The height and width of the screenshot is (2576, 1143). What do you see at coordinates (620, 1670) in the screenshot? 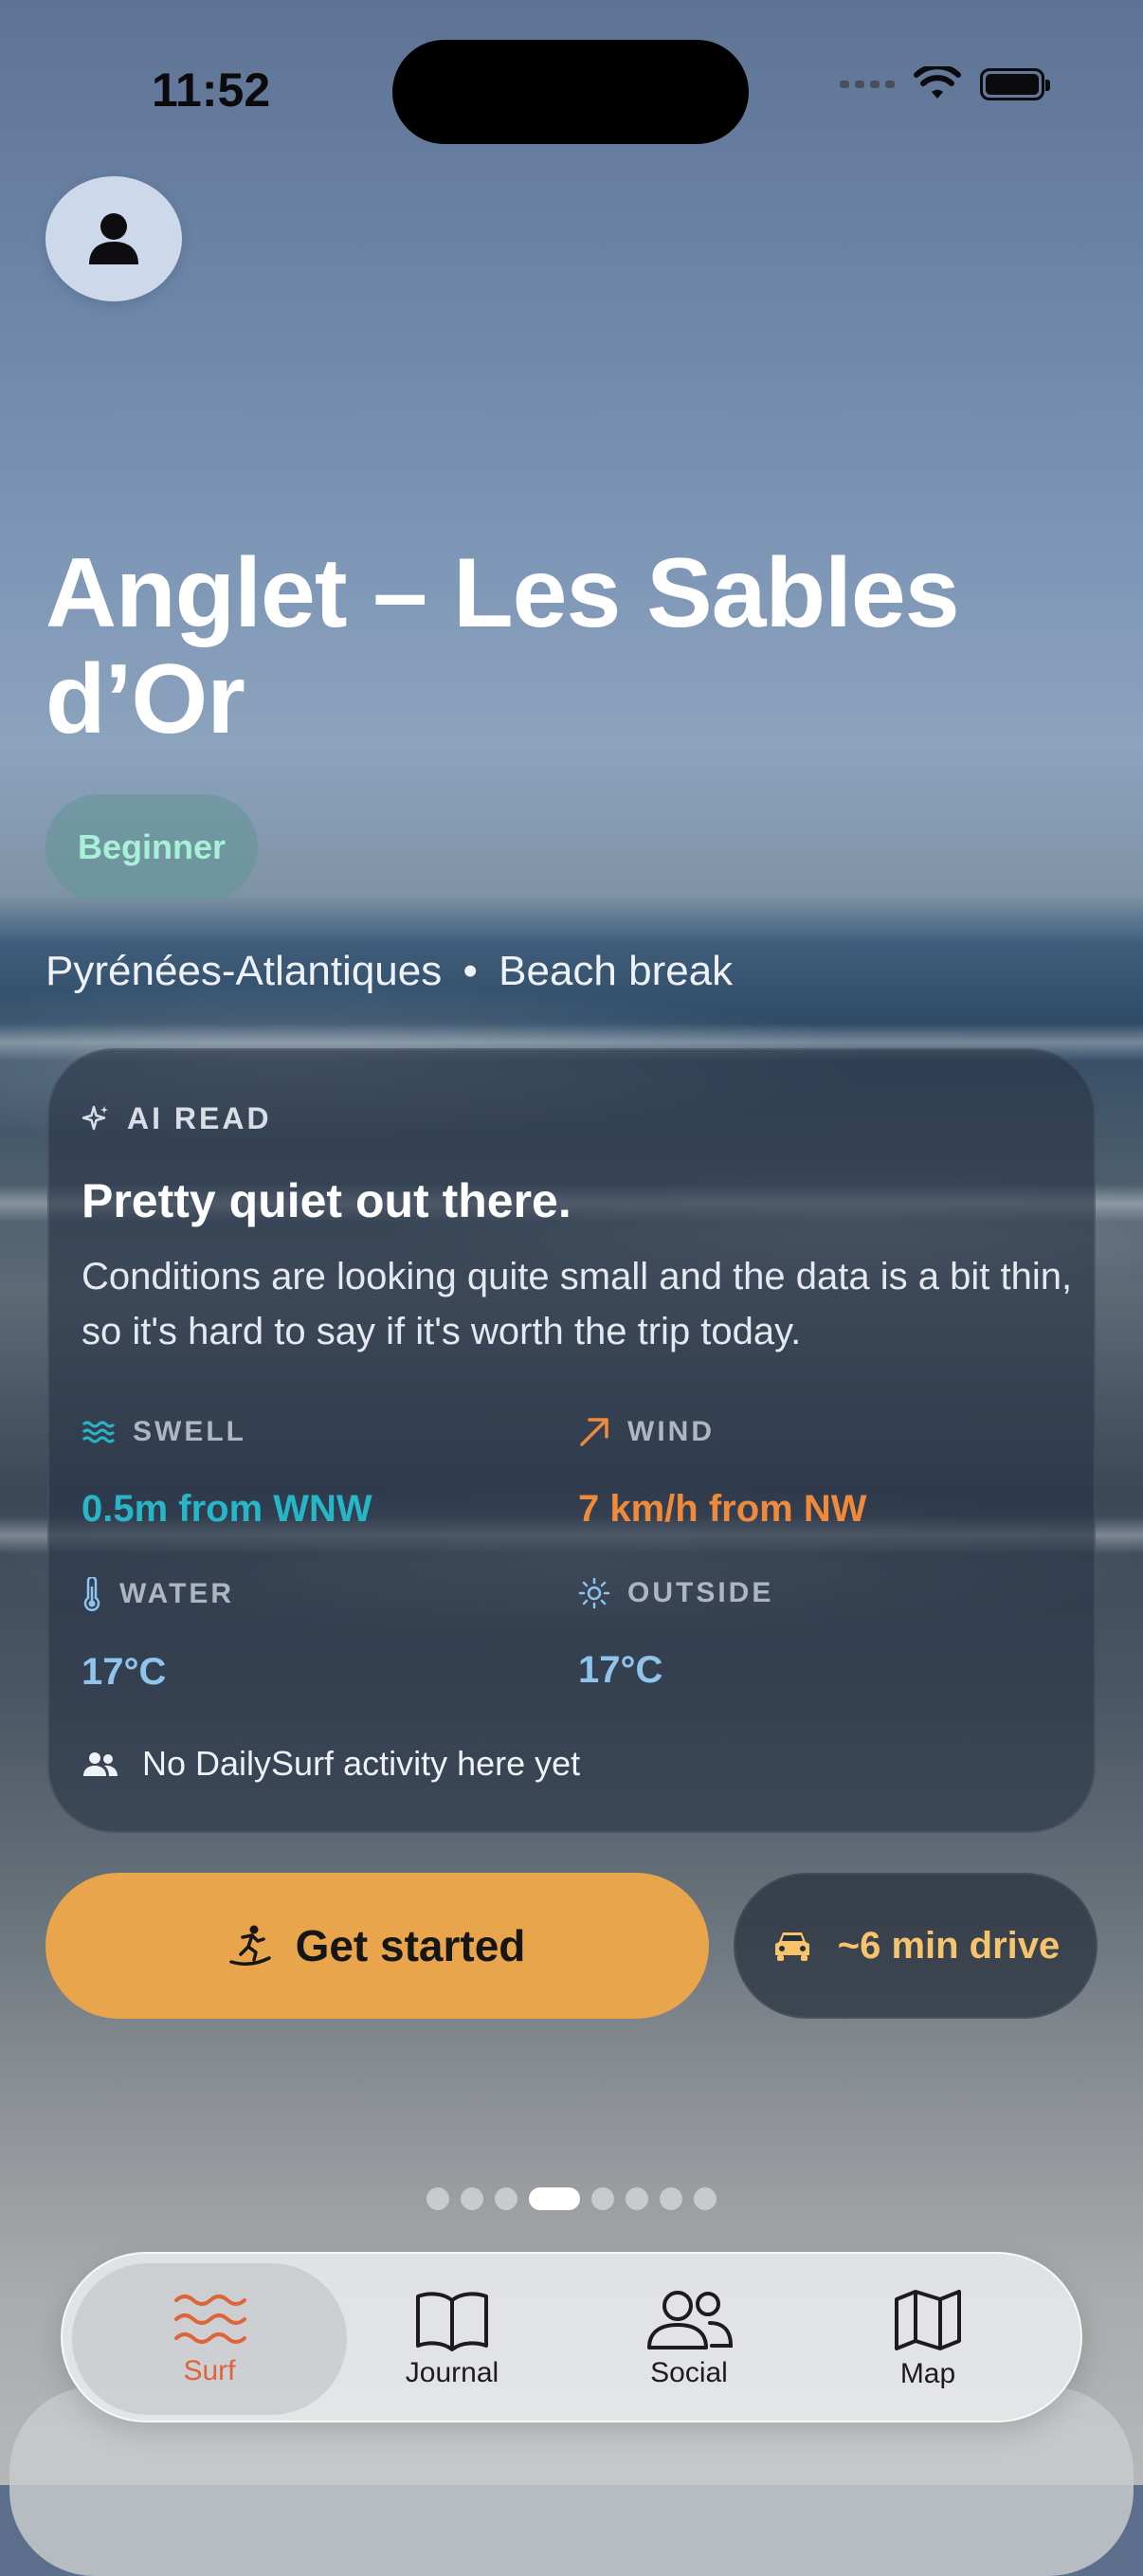
I see `outside-value: 17°C` at bounding box center [620, 1670].